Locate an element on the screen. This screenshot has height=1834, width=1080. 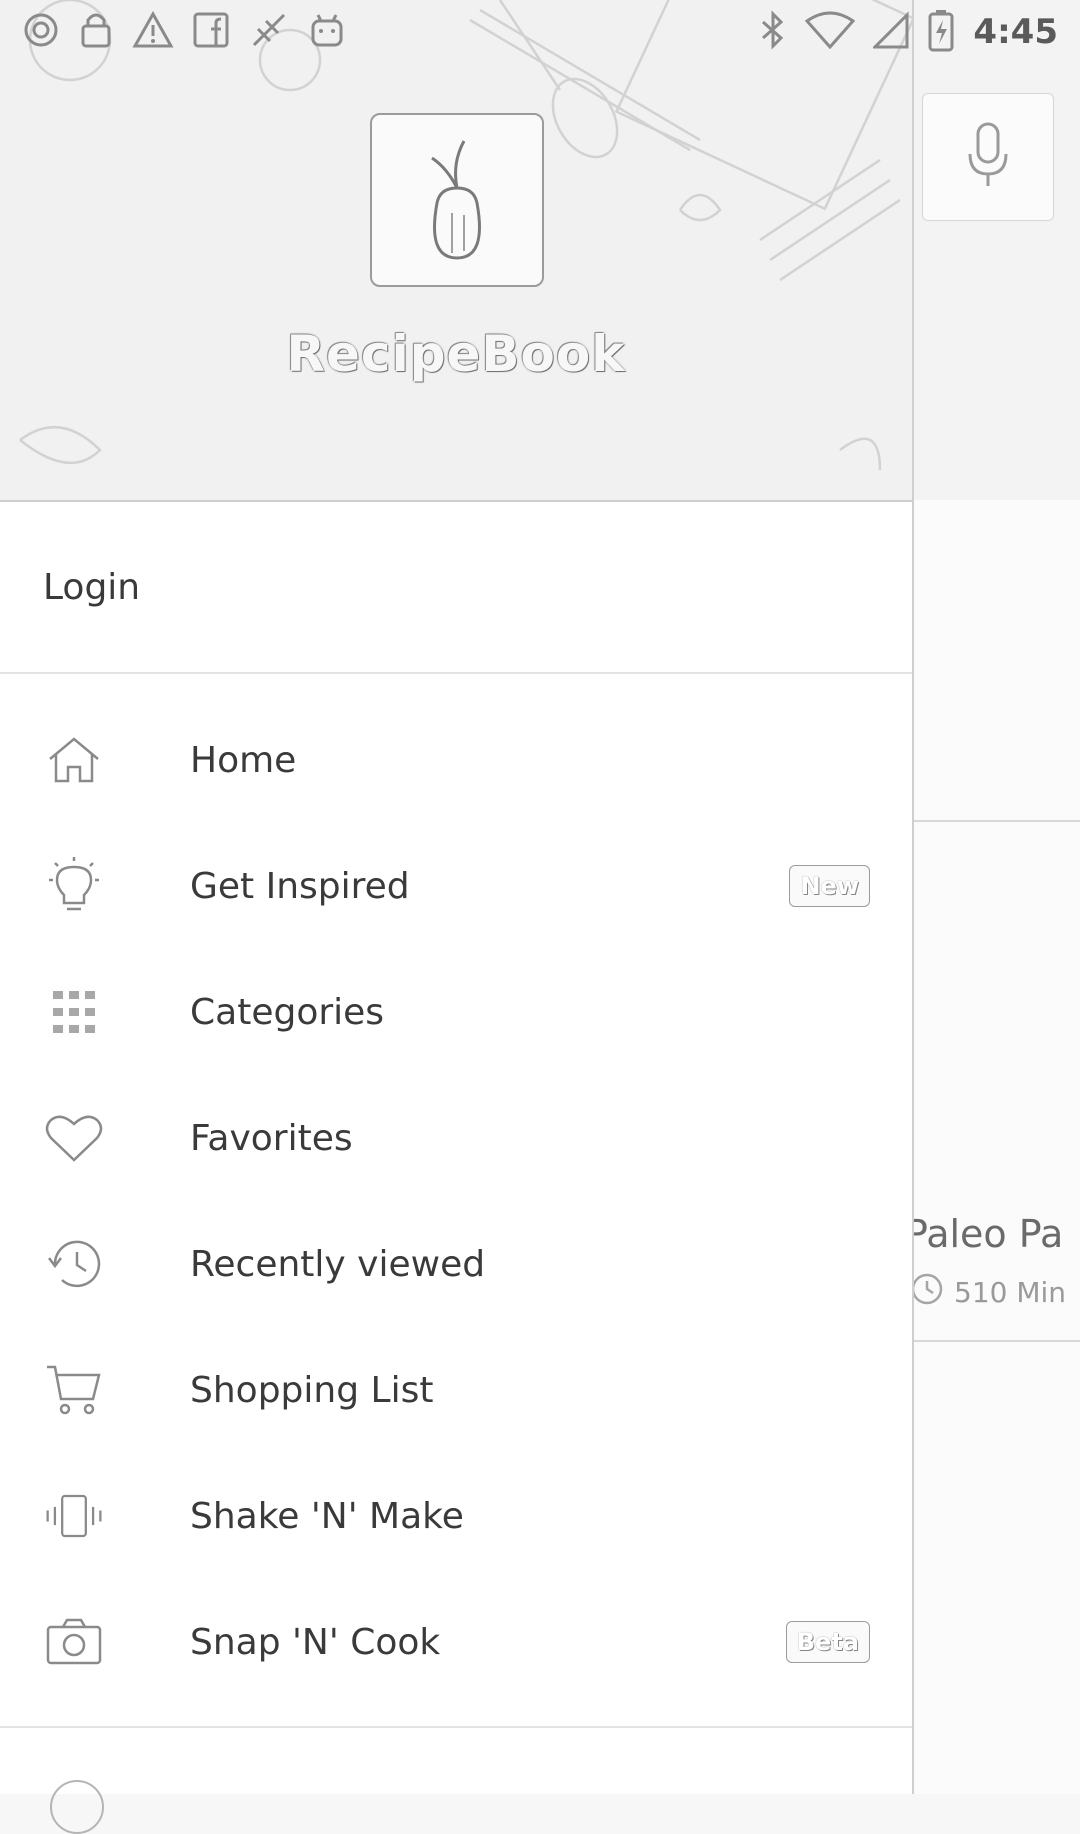
menu-label-home: Home is located at coordinates (243, 760).